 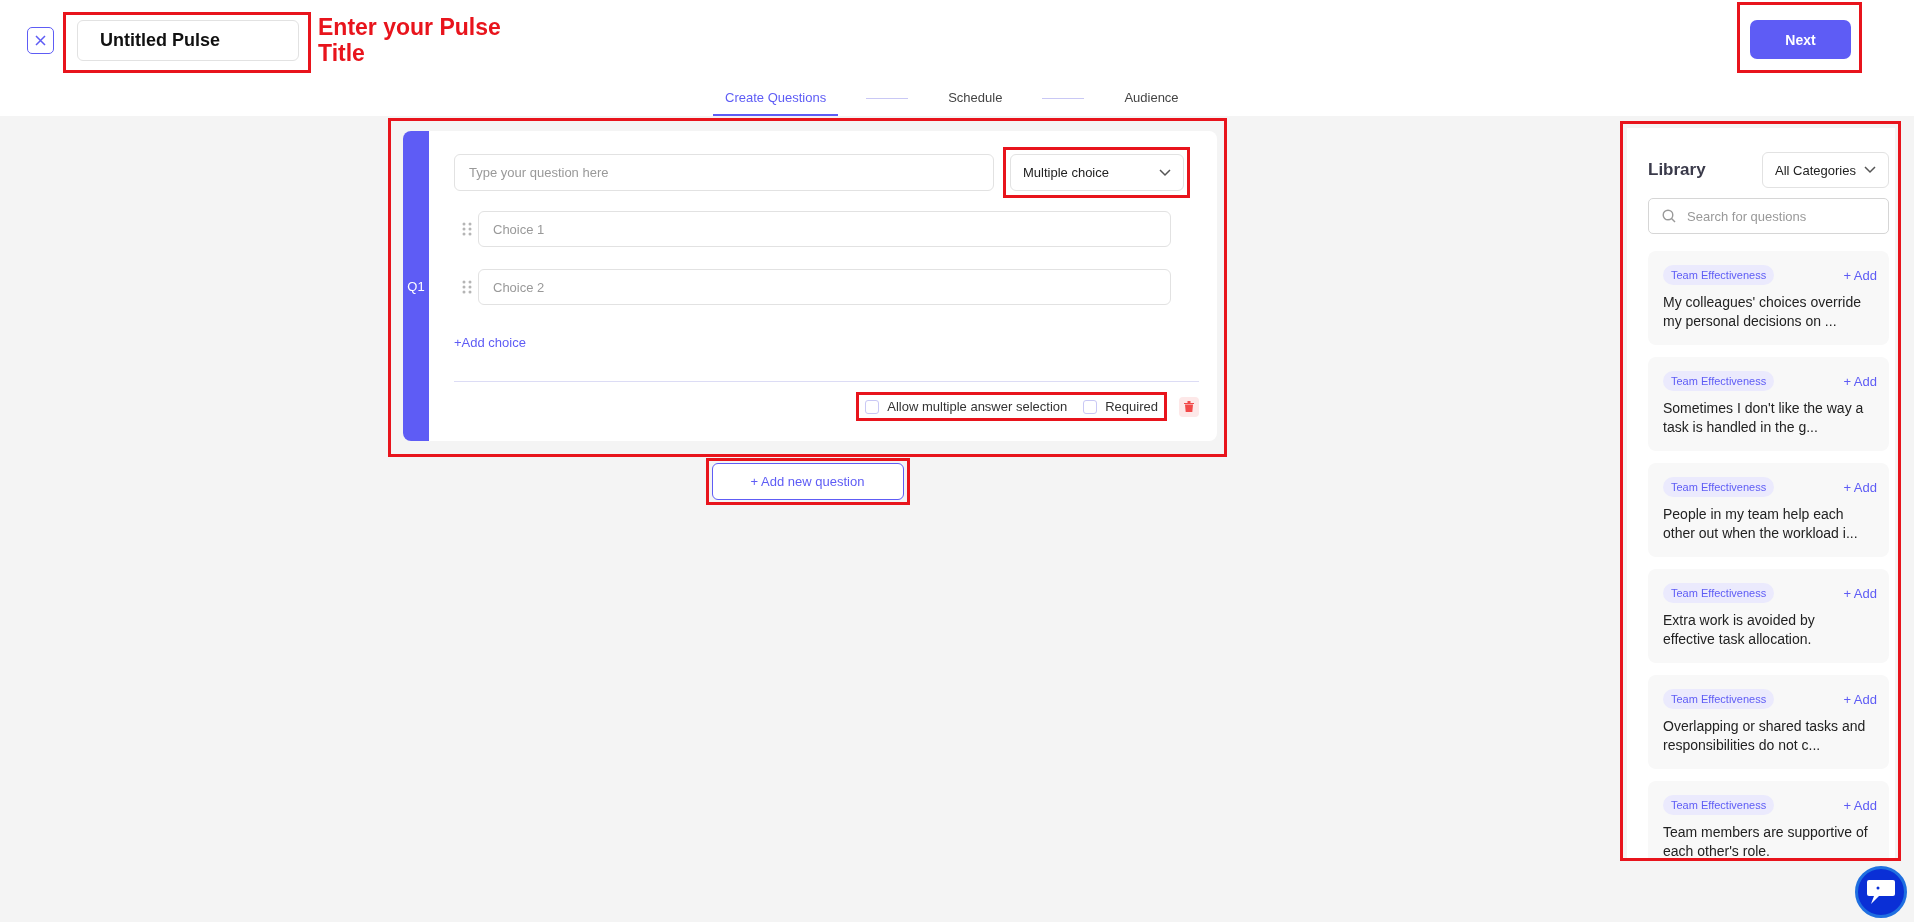 What do you see at coordinates (1825, 170) in the screenshot?
I see `category-dropdown: All Categories` at bounding box center [1825, 170].